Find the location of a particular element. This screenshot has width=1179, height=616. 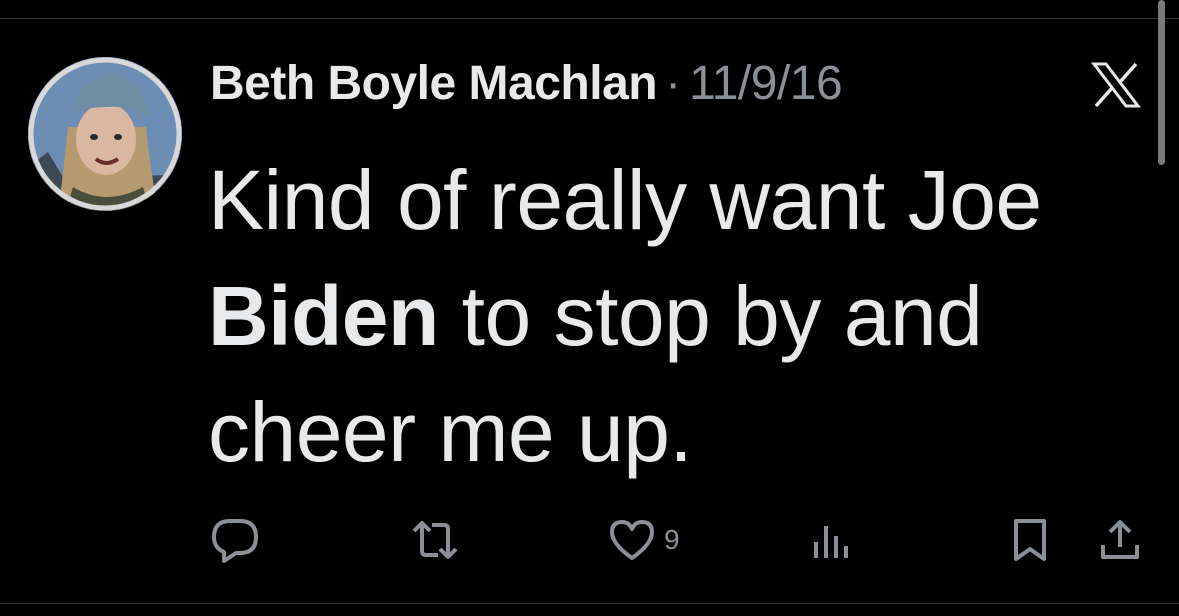

reply-button is located at coordinates (235, 540).